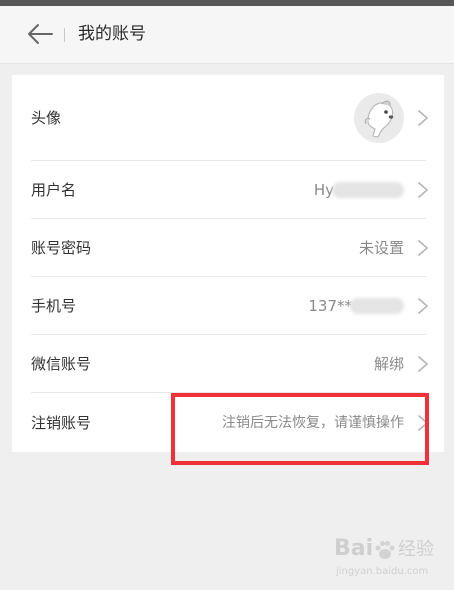 The width and height of the screenshot is (454, 590). Describe the element at coordinates (313, 423) in the screenshot. I see `row-value-cancel-account: 注销后无法恢复，请谨慎操作` at that location.